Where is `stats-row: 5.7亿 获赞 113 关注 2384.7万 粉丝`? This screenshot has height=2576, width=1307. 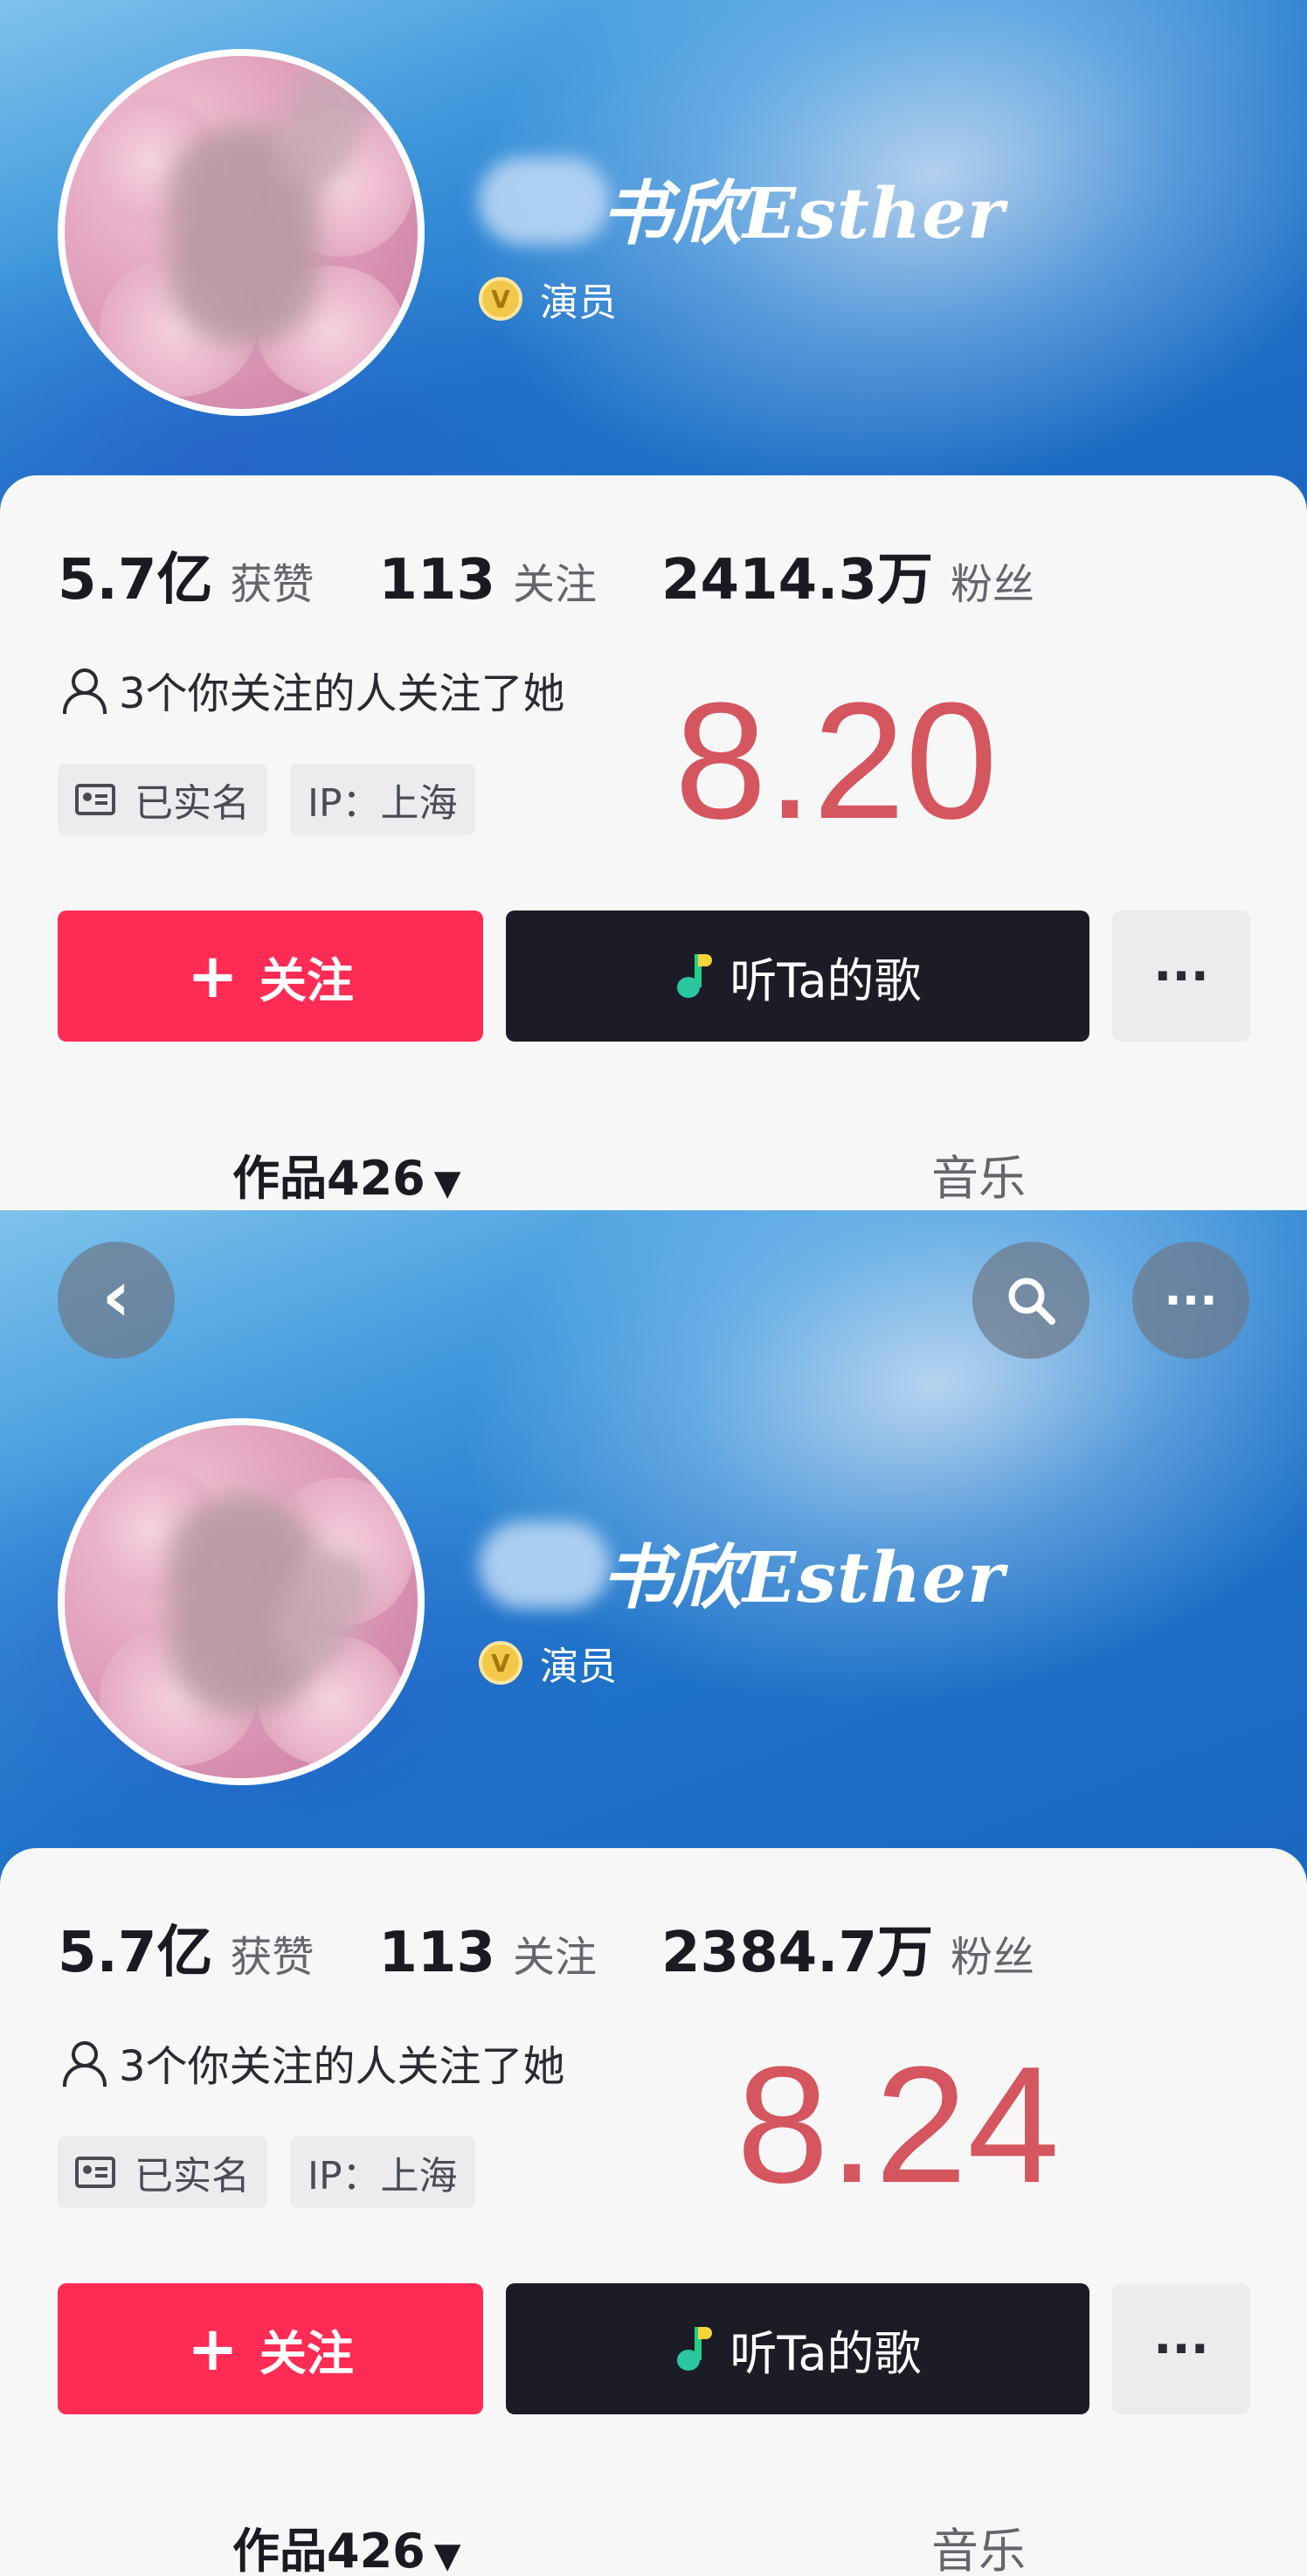
stats-row: 5.7亿 获赞 113 关注 2384.7万 粉丝 is located at coordinates (578, 1948).